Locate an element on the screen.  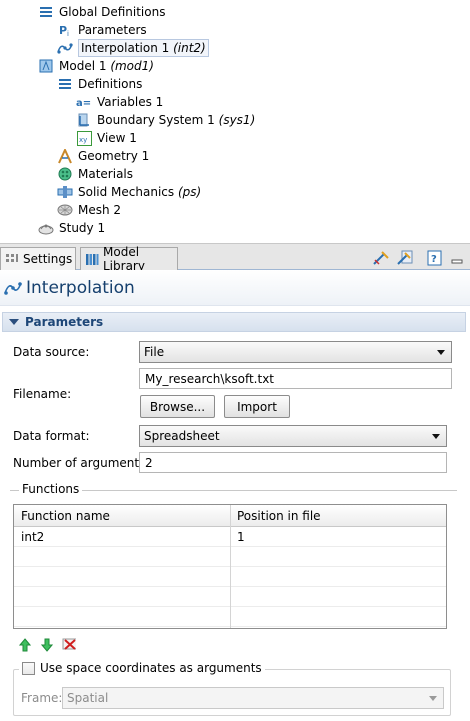
help-icon: ? is located at coordinates (434, 258).